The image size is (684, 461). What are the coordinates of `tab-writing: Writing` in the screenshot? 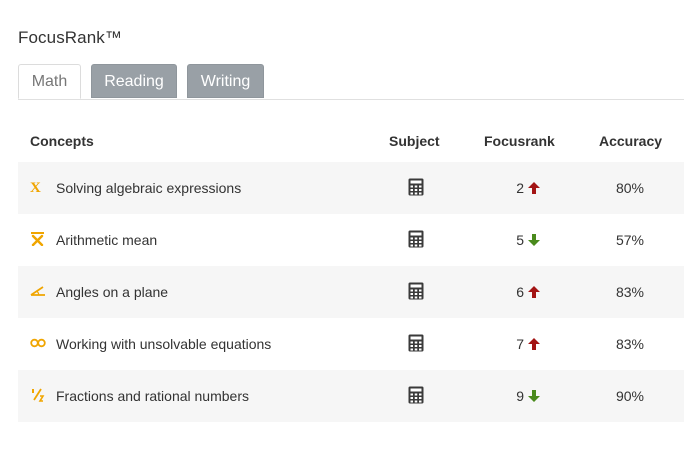 It's located at (225, 81).